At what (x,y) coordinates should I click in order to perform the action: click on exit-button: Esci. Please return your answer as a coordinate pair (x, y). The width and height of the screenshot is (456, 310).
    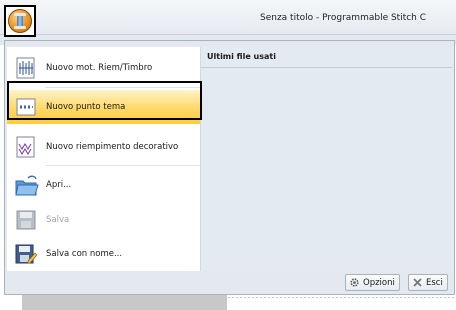
    Looking at the image, I should click on (428, 282).